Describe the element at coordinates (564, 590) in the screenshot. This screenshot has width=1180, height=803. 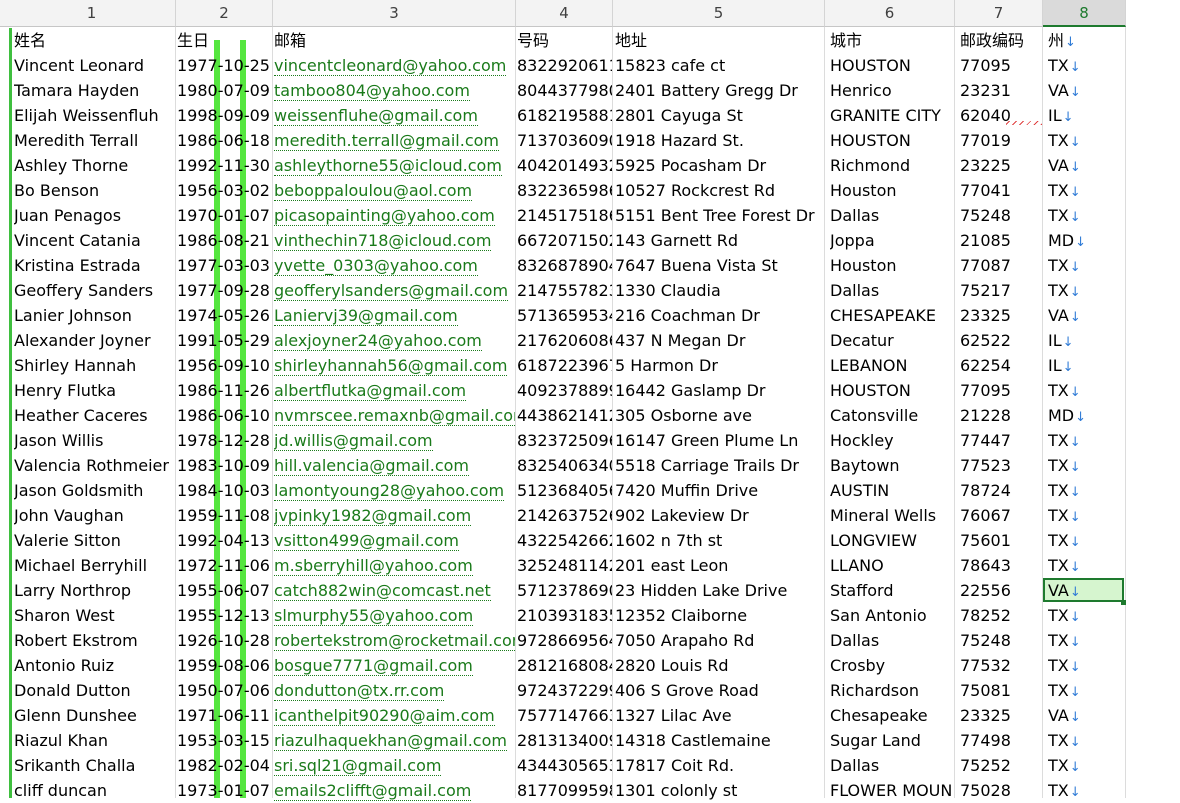
I see `cell-phone: 5712378690` at that location.